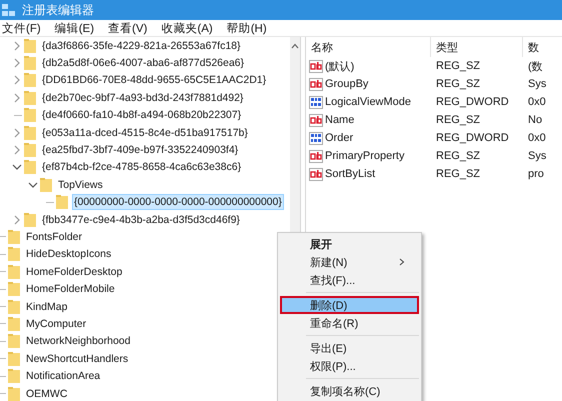 The width and height of the screenshot is (562, 401). What do you see at coordinates (535, 120) in the screenshot?
I see `value-data: No` at bounding box center [535, 120].